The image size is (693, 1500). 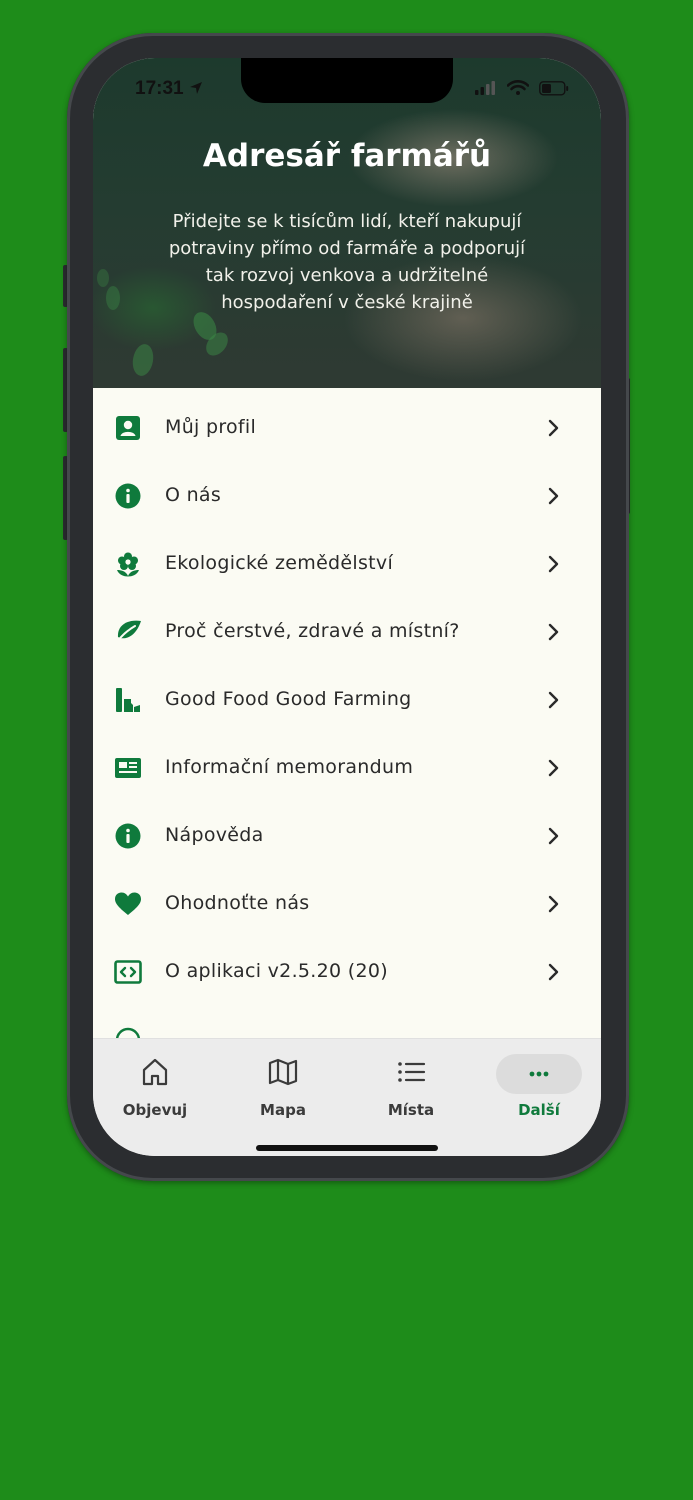 I want to click on tab-bar: Objevuj Mapa Místa Další, so click(x=347, y=1097).